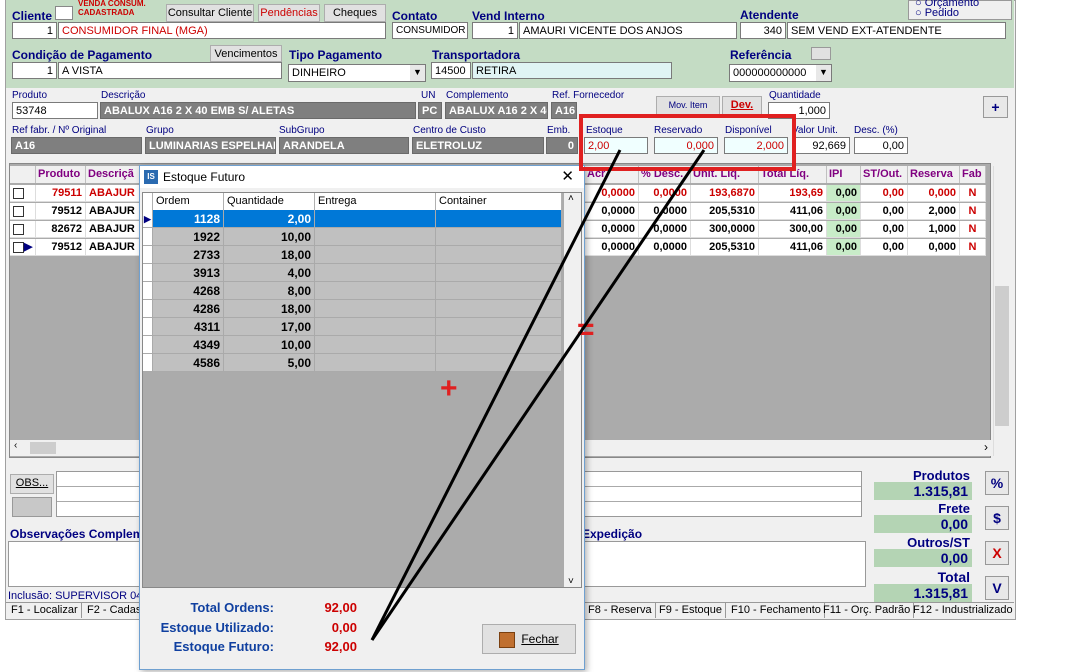 The width and height of the screenshot is (1077, 672). What do you see at coordinates (64, 13) in the screenshot?
I see `cliente-search-box` at bounding box center [64, 13].